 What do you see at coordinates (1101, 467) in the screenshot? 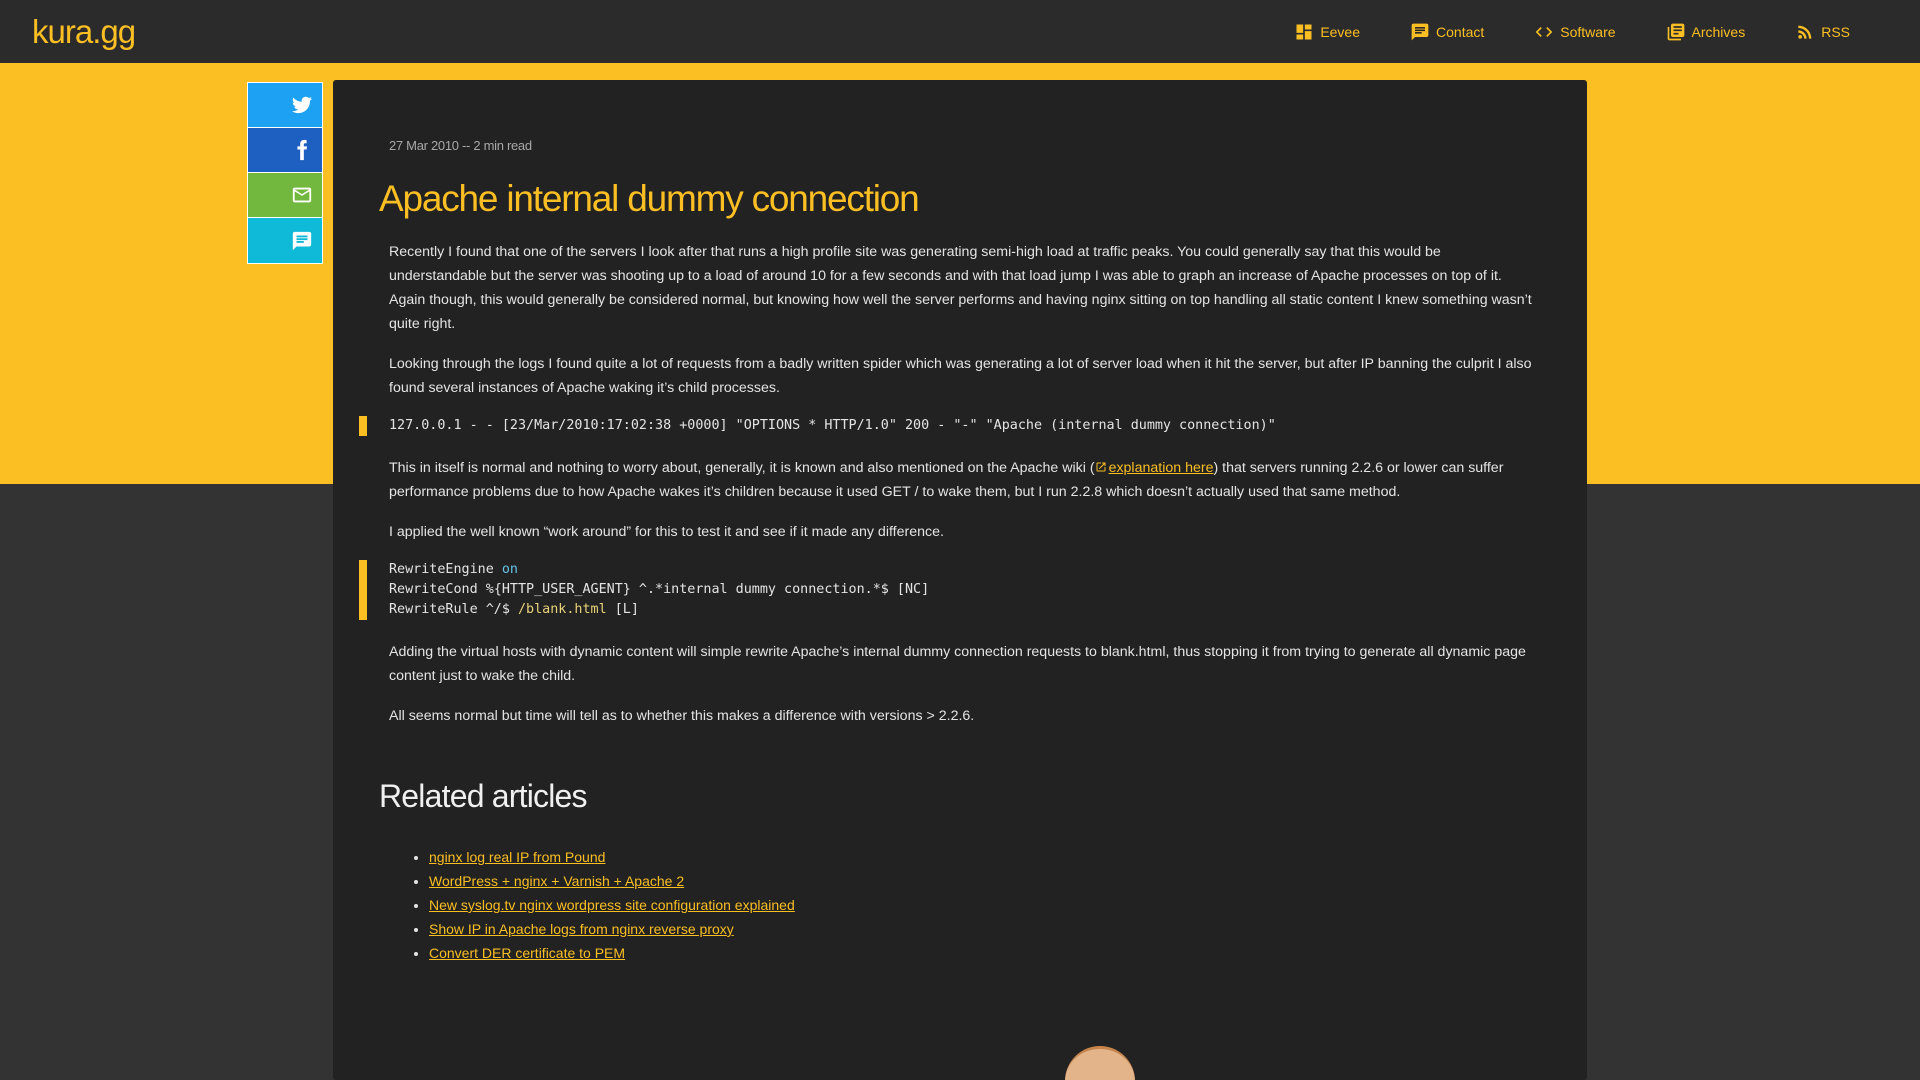
I see `external-link-icon` at bounding box center [1101, 467].